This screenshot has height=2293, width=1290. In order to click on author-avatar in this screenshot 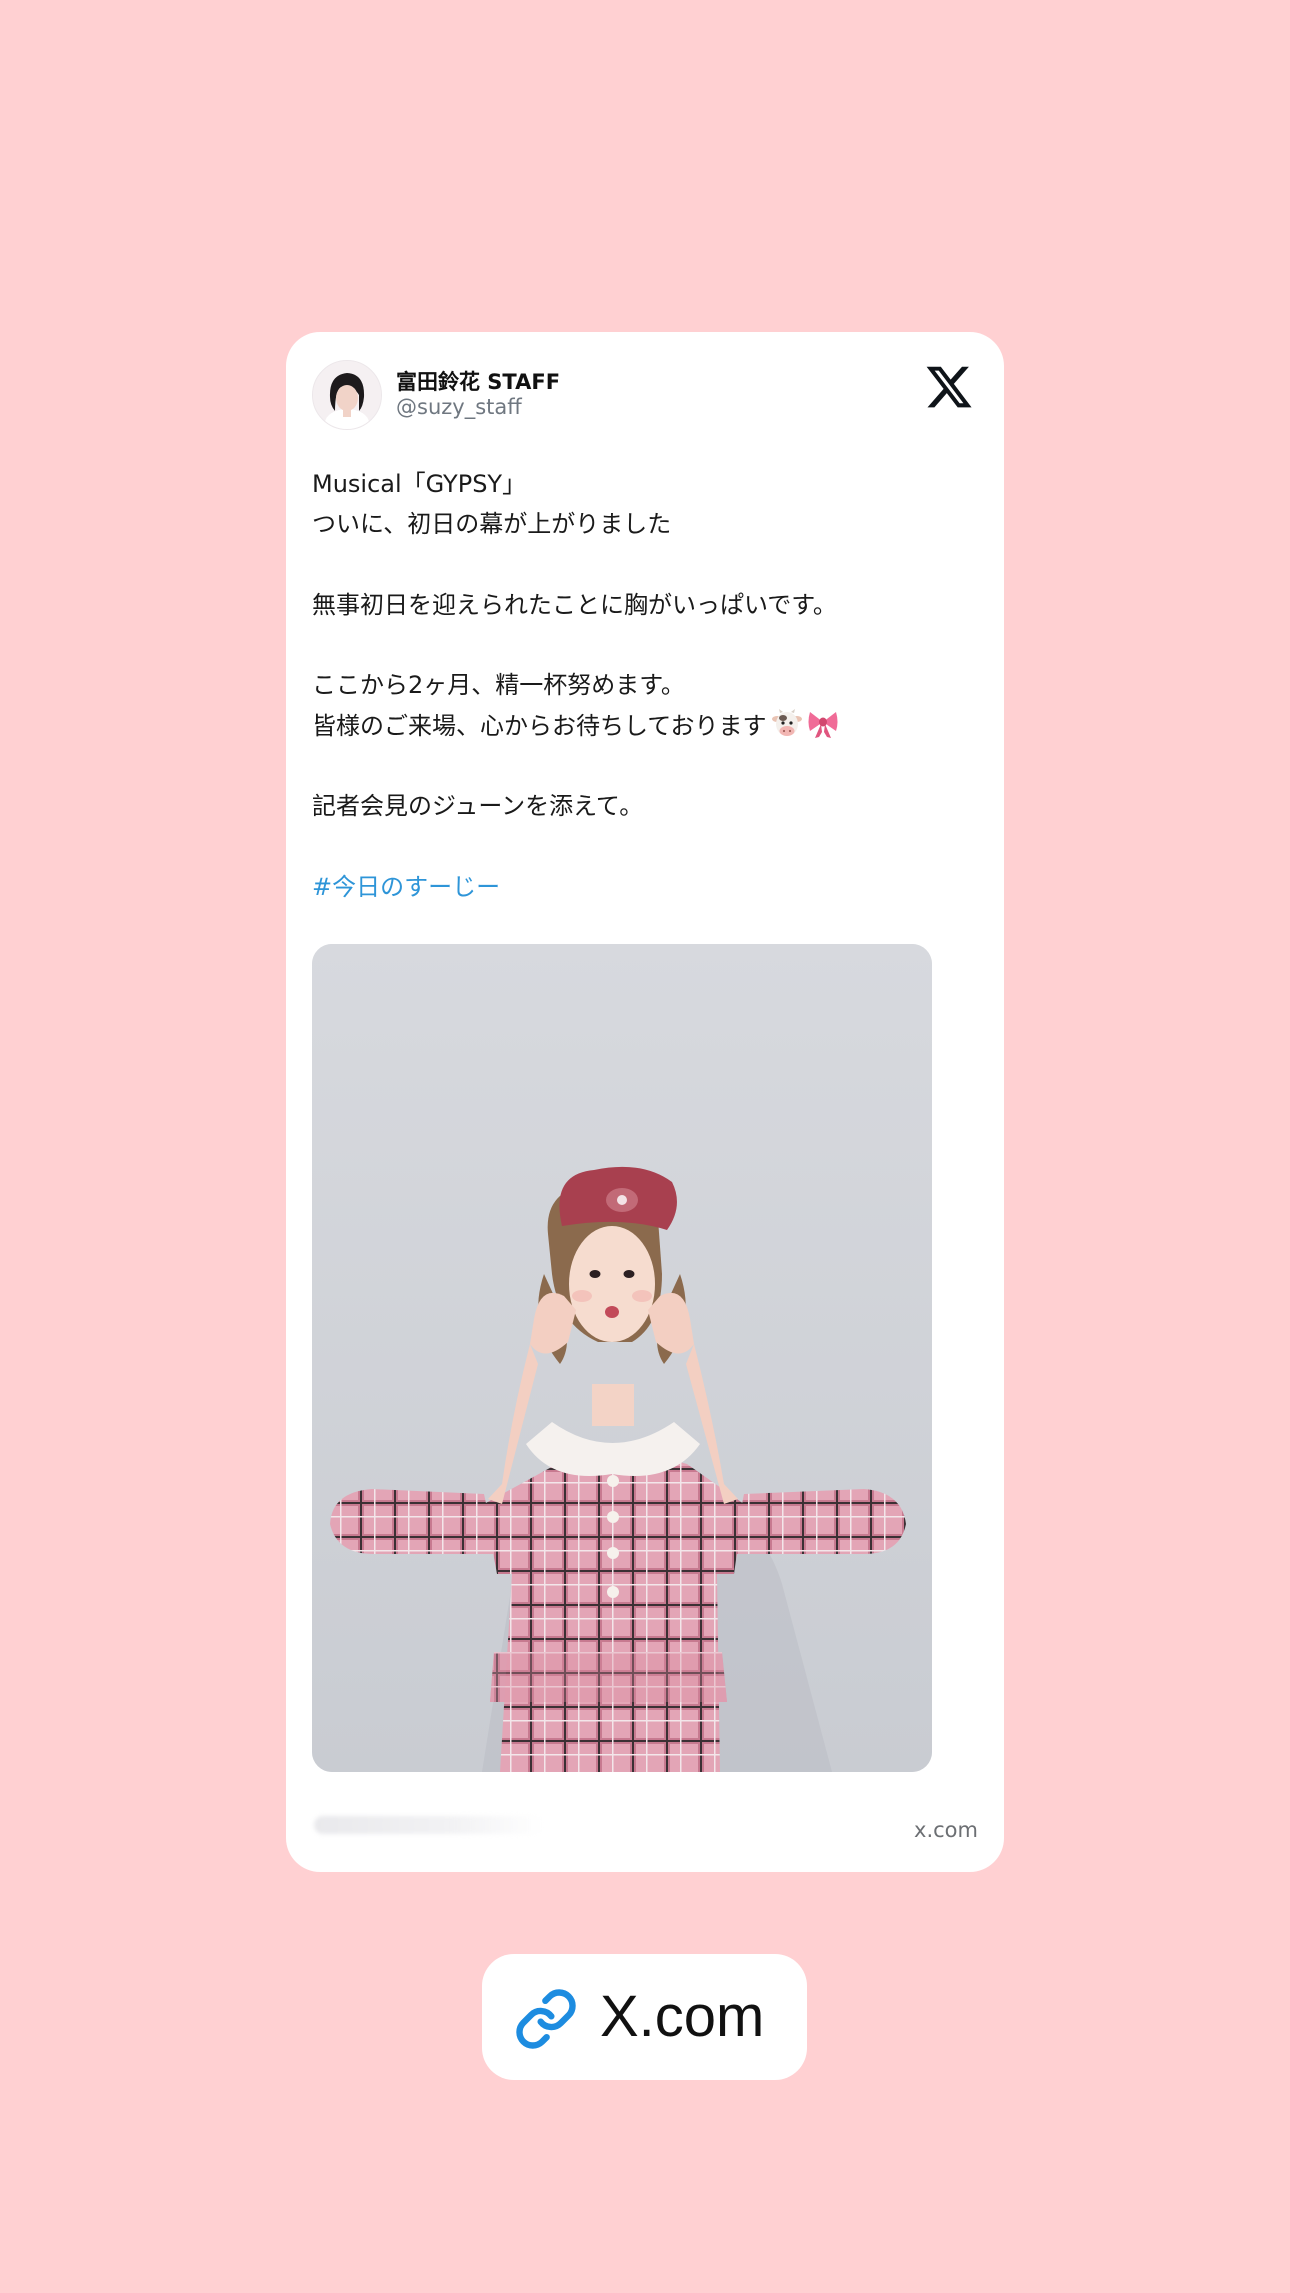, I will do `click(347, 395)`.